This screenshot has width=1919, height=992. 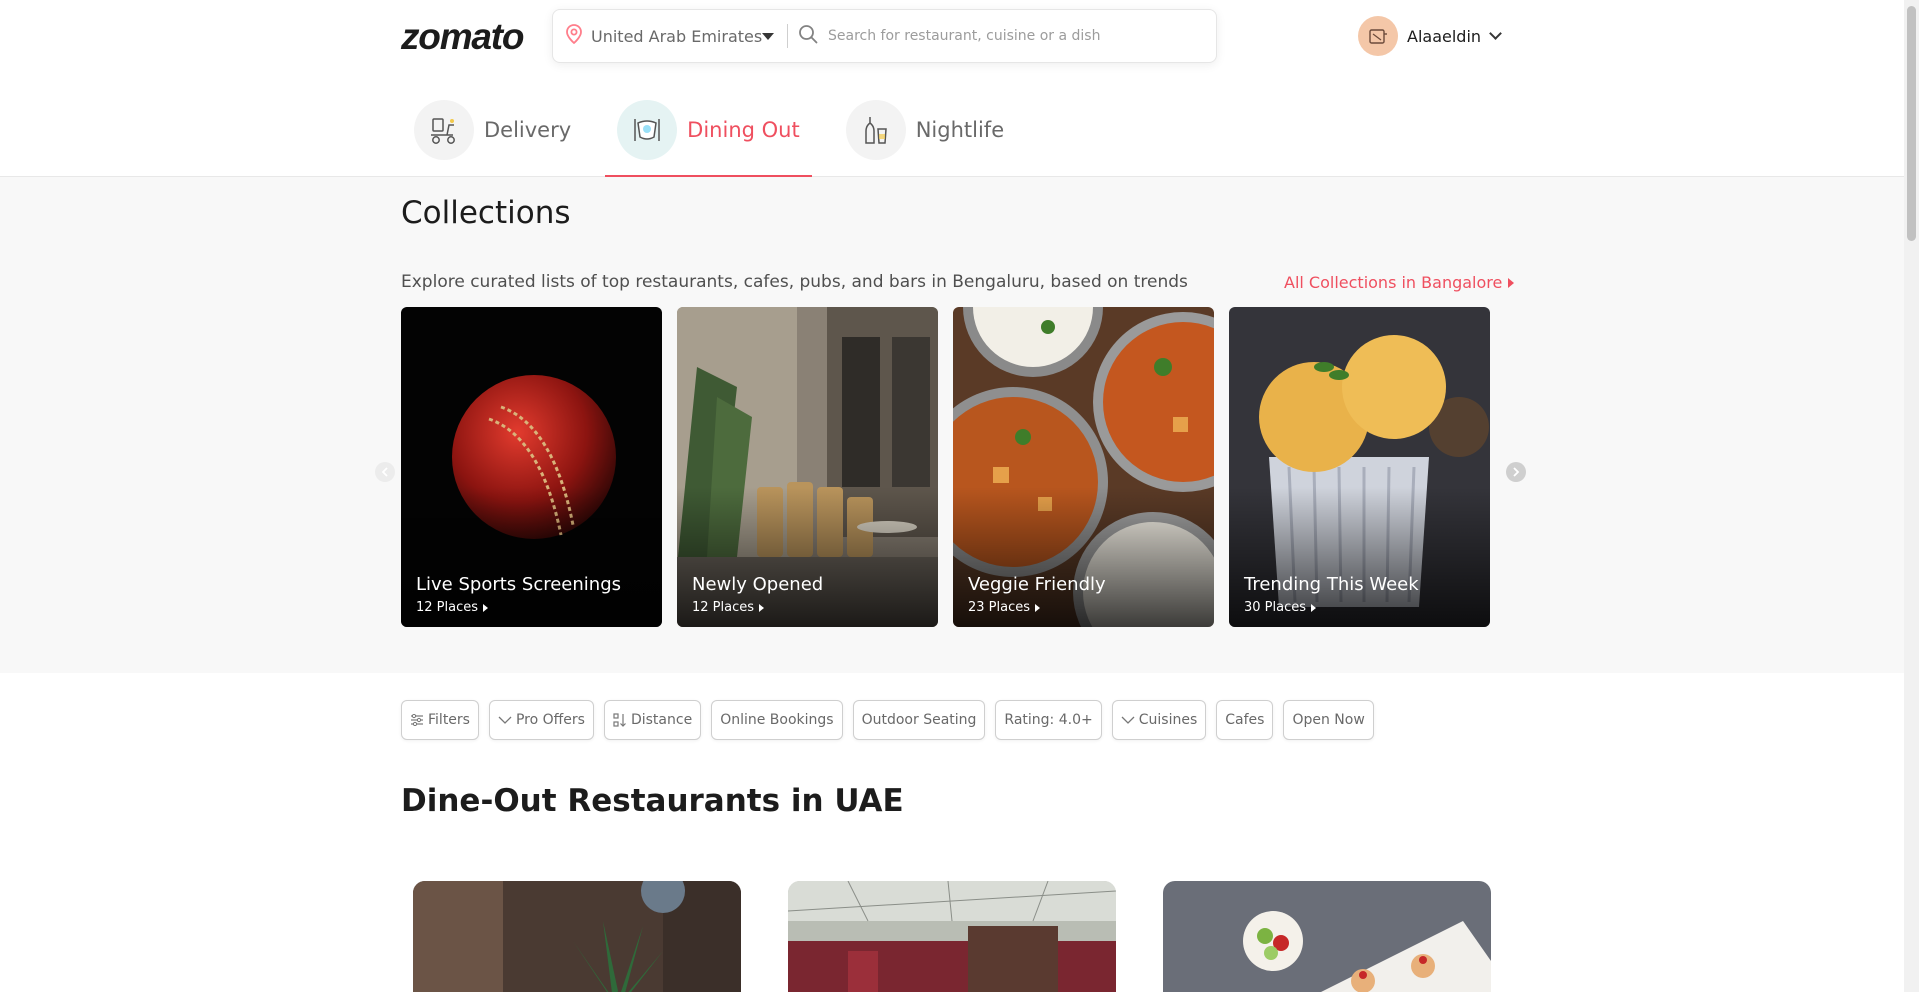 What do you see at coordinates (528, 129) in the screenshot?
I see `tab-label: Delivery` at bounding box center [528, 129].